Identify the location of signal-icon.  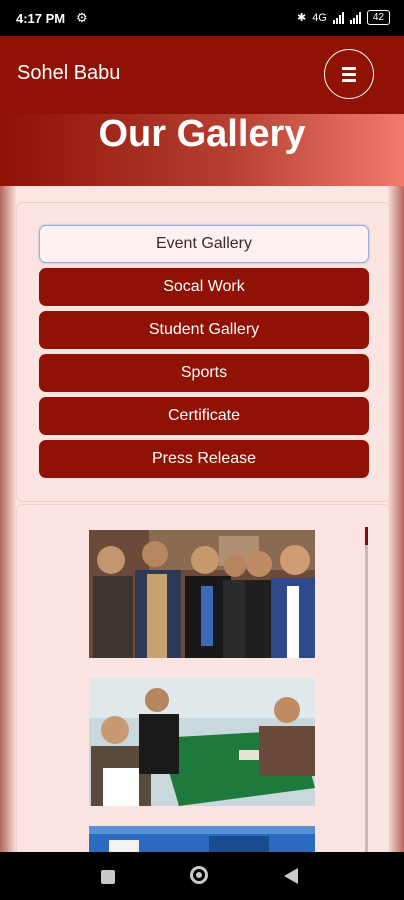
(338, 17).